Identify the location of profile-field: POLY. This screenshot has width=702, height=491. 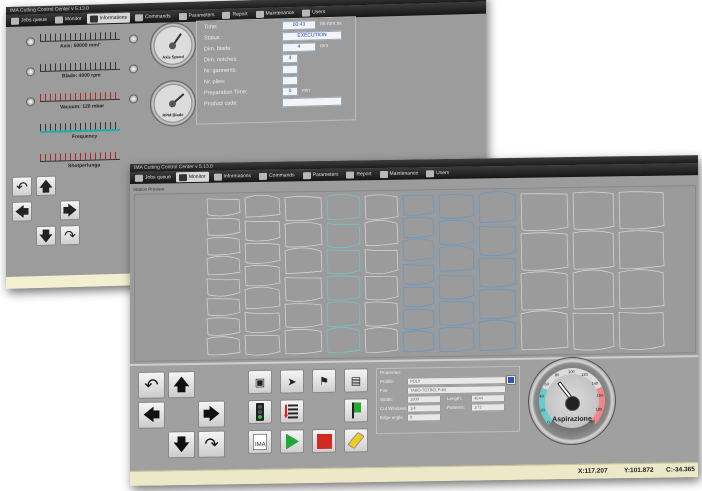
(456, 381).